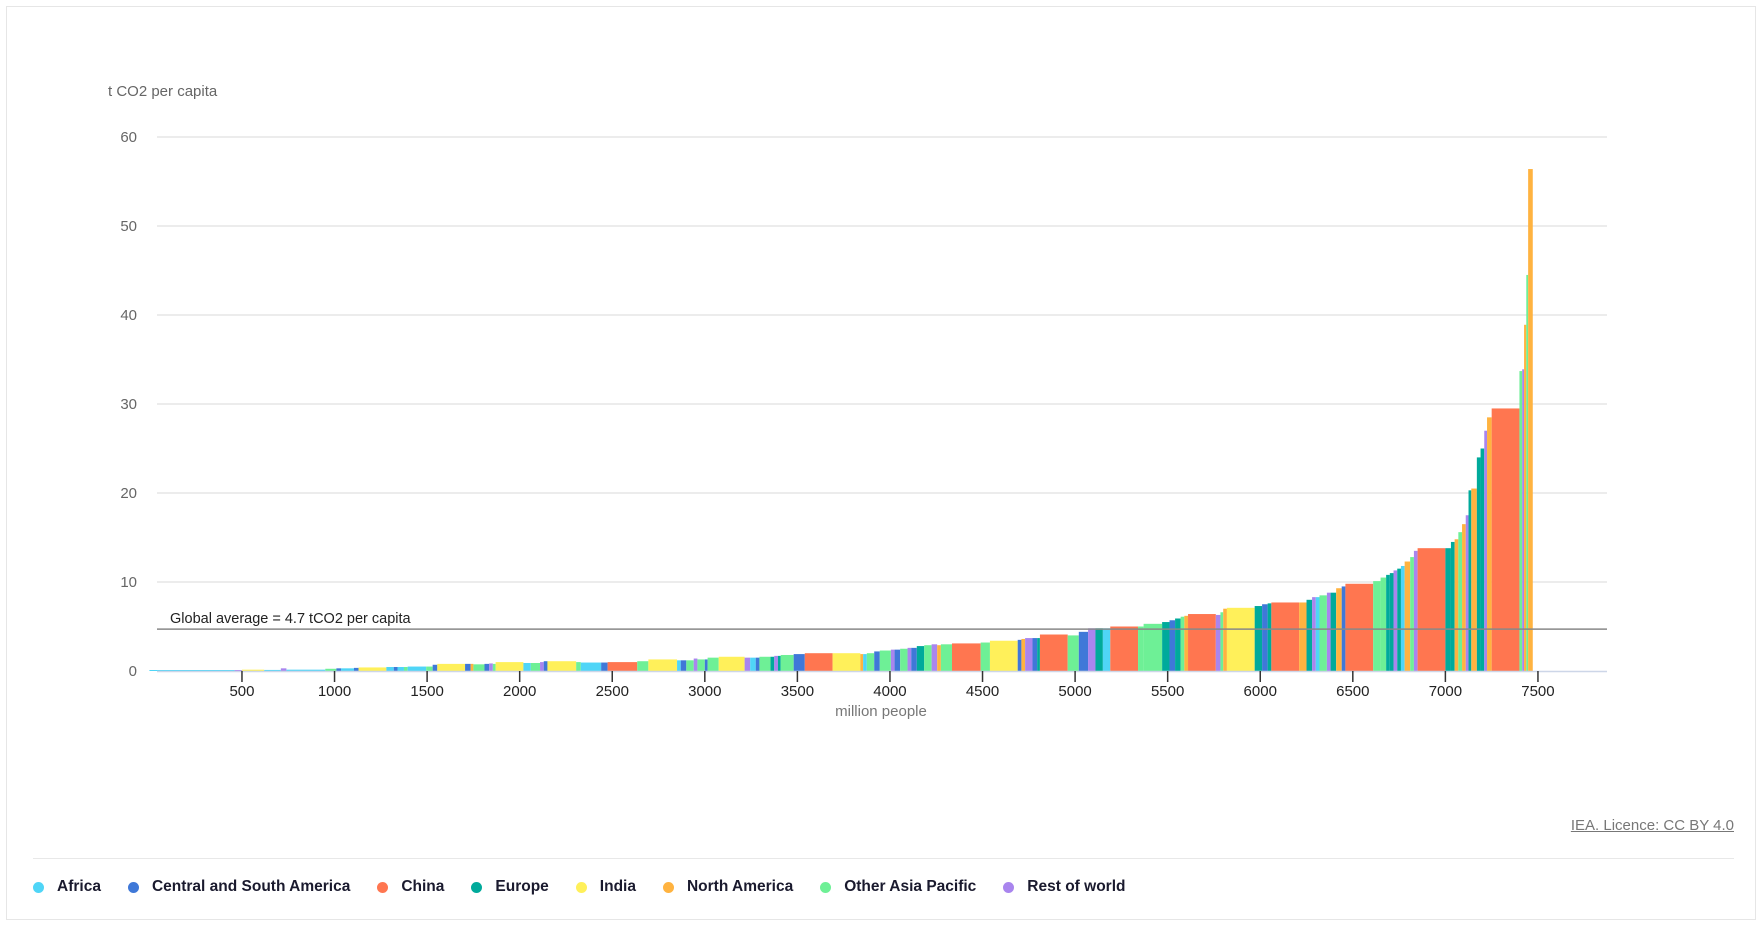 The width and height of the screenshot is (1764, 925). Describe the element at coordinates (238, 887) in the screenshot. I see `legend-item: Central and South America` at that location.